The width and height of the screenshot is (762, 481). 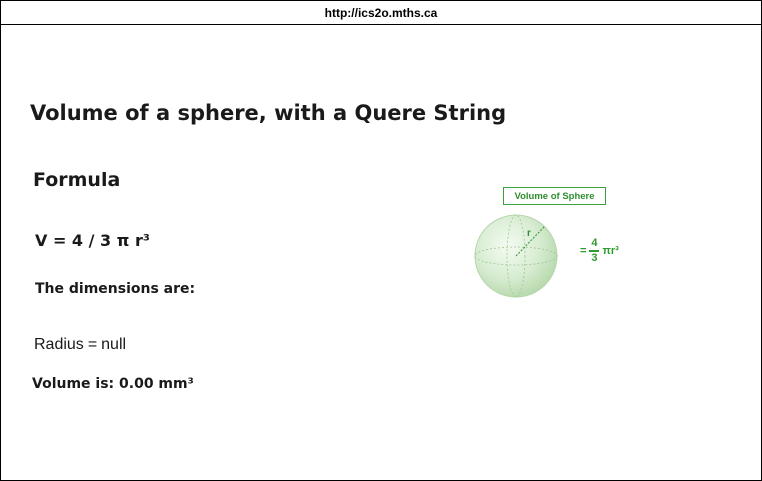 I want to click on equation-equals: =, so click(x=583, y=250).